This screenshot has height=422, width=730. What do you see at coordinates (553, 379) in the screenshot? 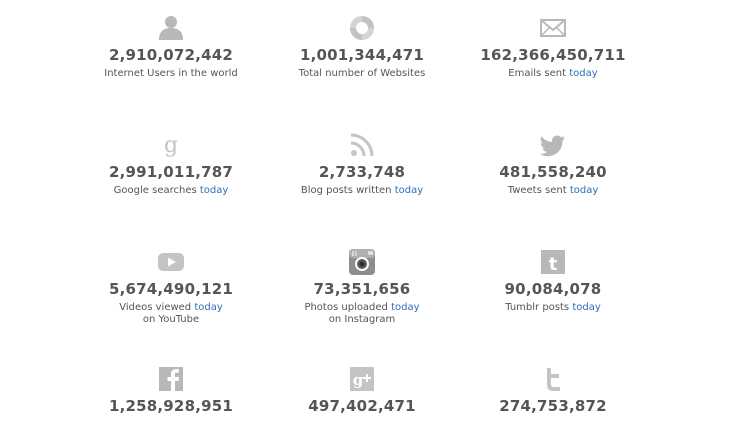
I see `twitter-t-icon` at bounding box center [553, 379].